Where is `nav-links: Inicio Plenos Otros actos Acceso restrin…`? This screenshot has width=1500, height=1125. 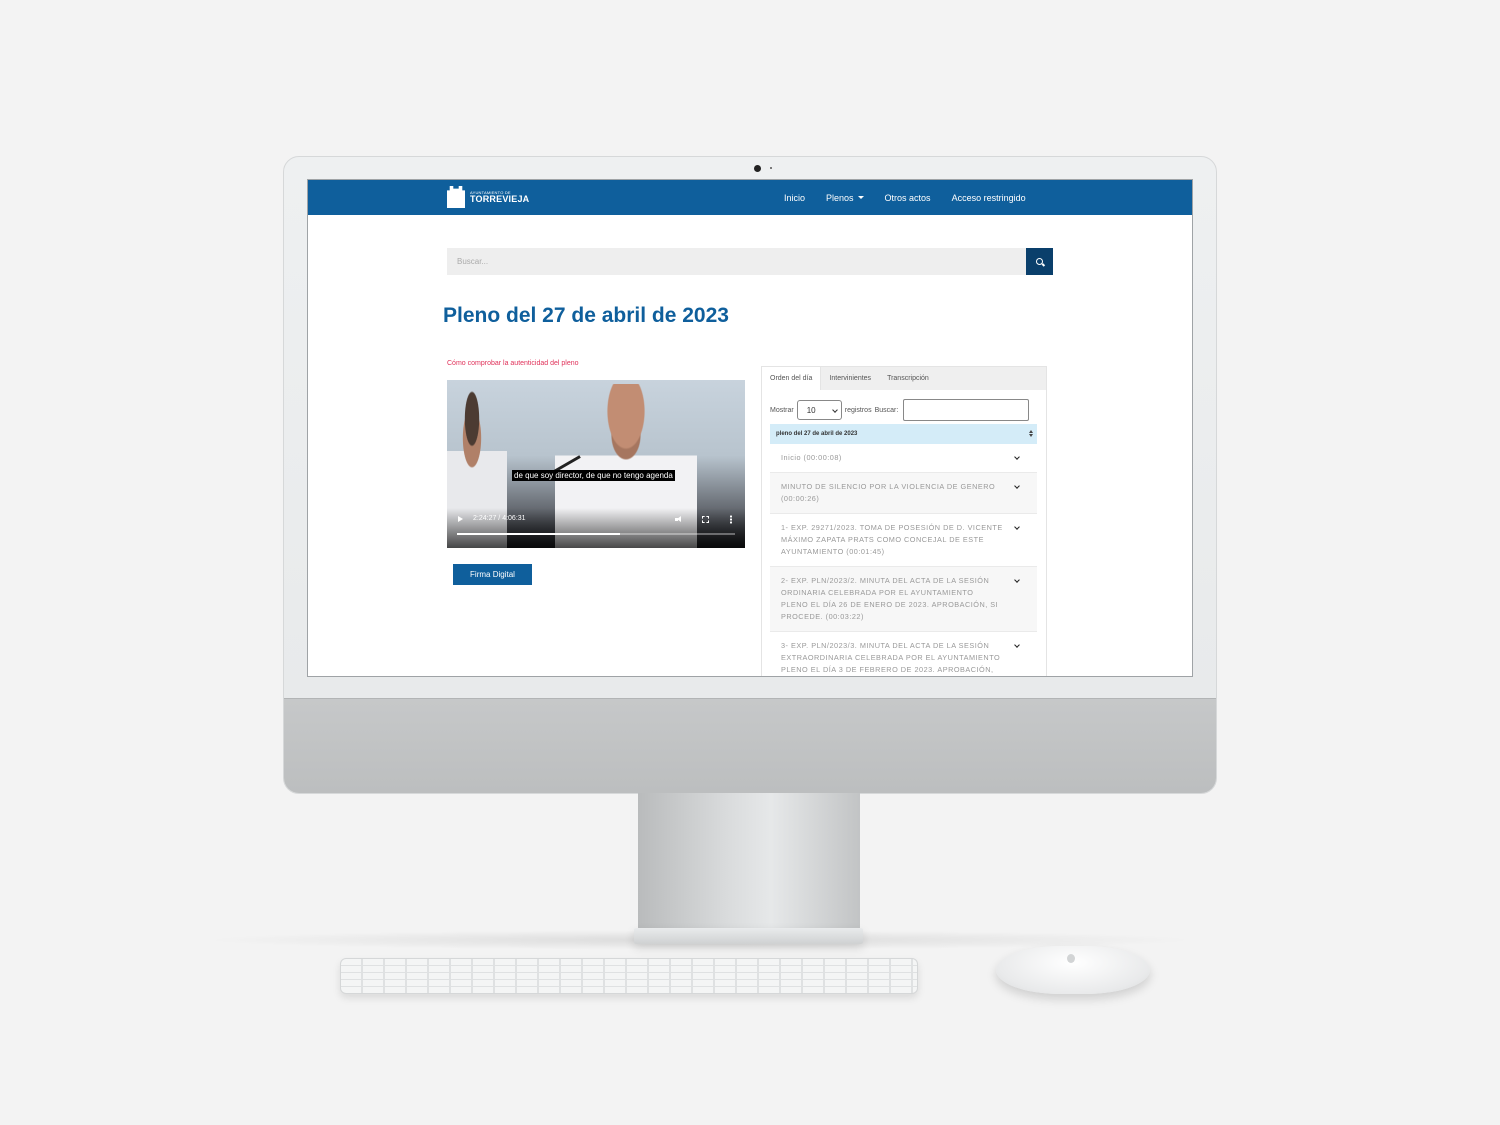 nav-links: Inicio Plenos Otros actos Acceso restrin… is located at coordinates (905, 197).